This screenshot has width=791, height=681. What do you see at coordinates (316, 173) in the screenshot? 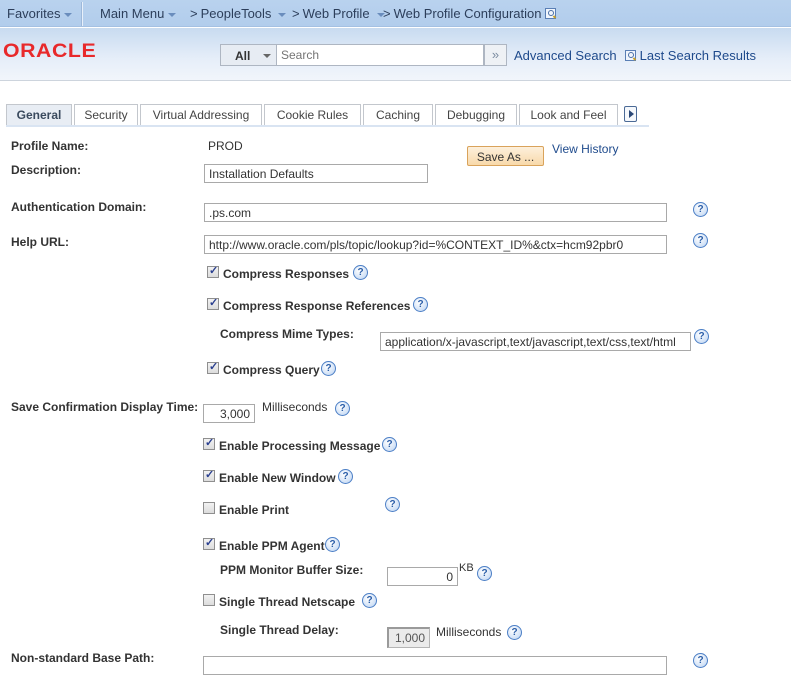
I see `description-field: Installation Defaults` at bounding box center [316, 173].